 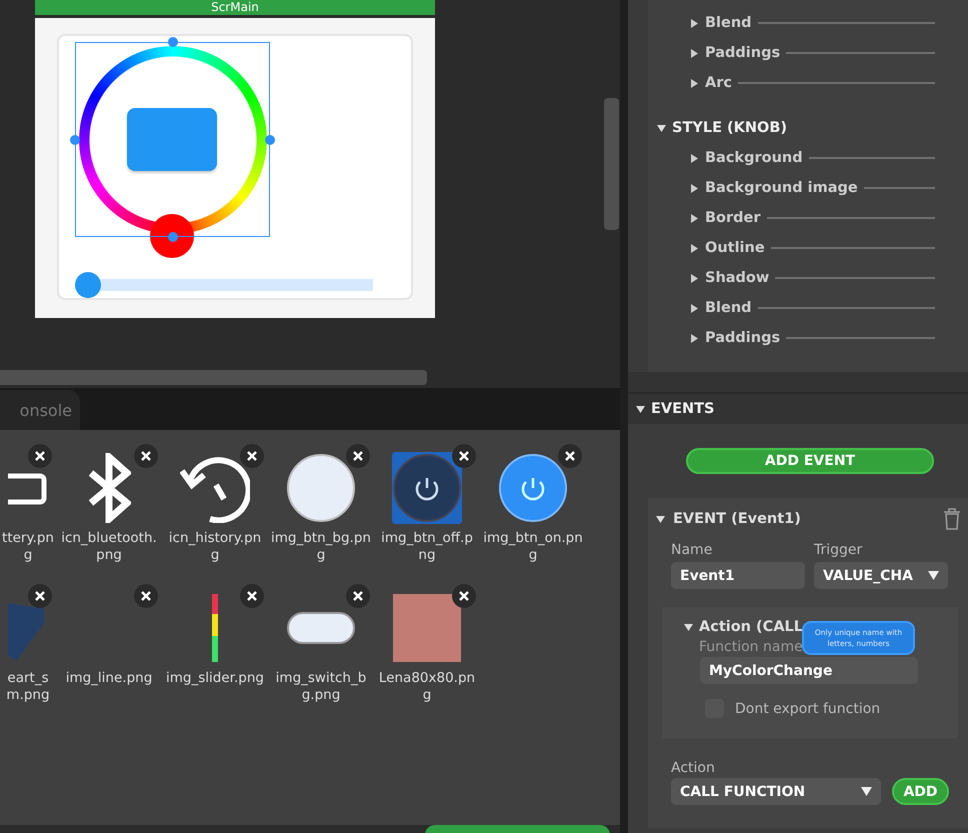 I want to click on asset-name: ttery.png, so click(x=28, y=547).